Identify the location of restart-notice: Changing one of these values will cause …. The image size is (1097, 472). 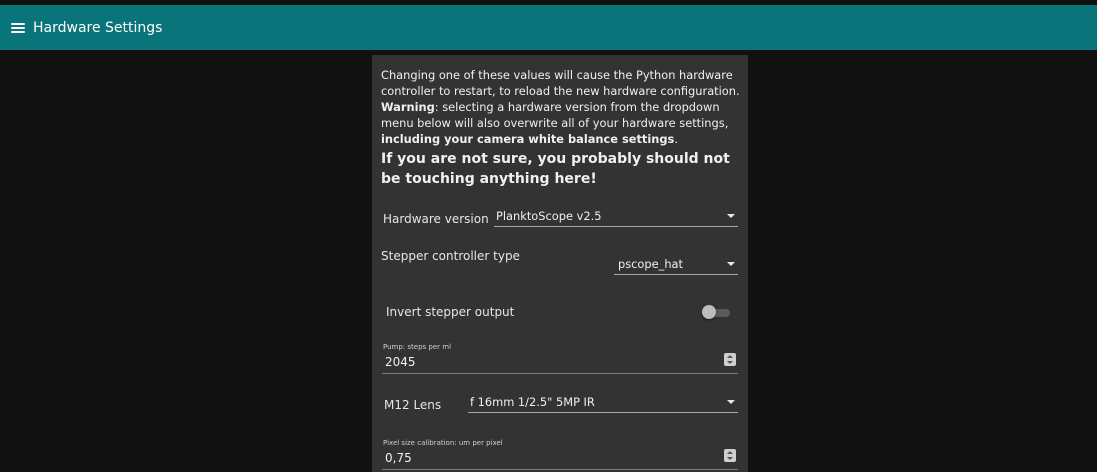
(561, 128).